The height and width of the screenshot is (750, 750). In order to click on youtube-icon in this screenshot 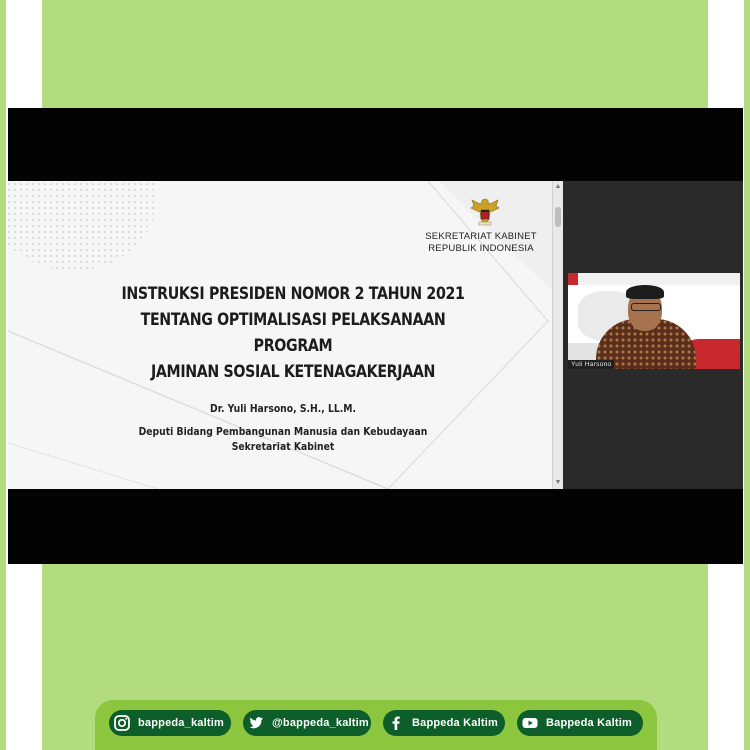, I will do `click(530, 723)`.